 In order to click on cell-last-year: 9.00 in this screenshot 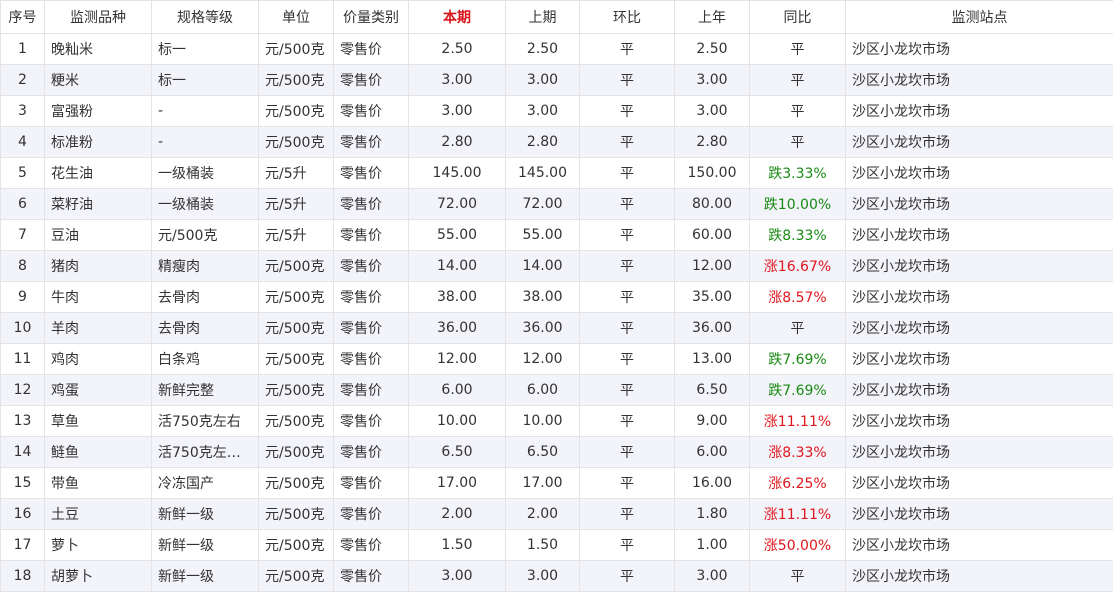, I will do `click(712, 421)`.